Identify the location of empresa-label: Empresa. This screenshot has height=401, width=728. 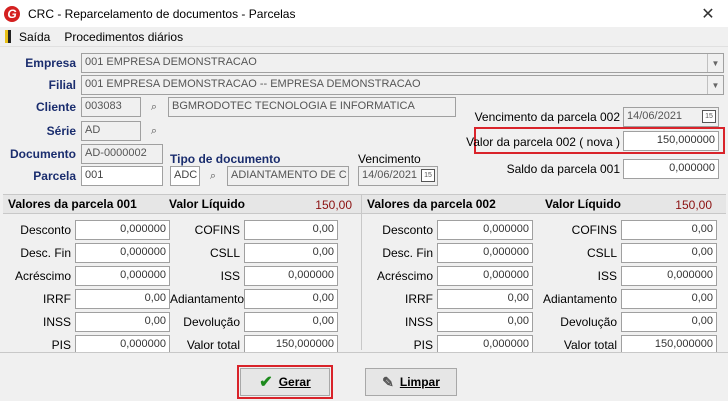
(50, 63).